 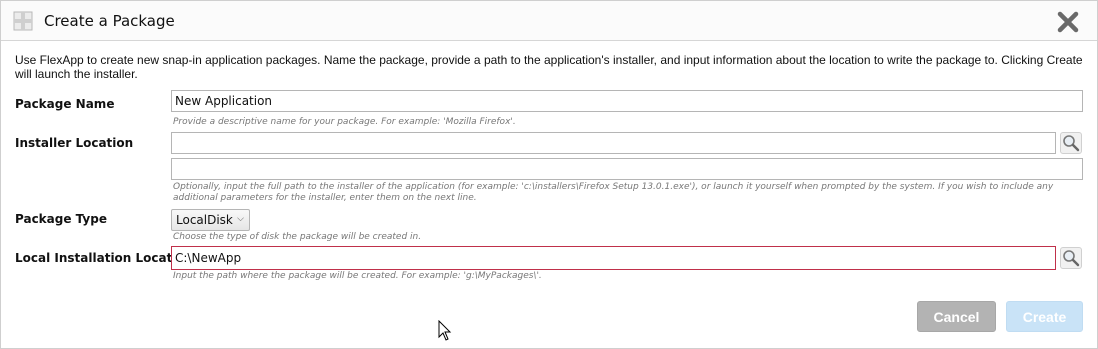 I want to click on package-name-input, so click(x=627, y=101).